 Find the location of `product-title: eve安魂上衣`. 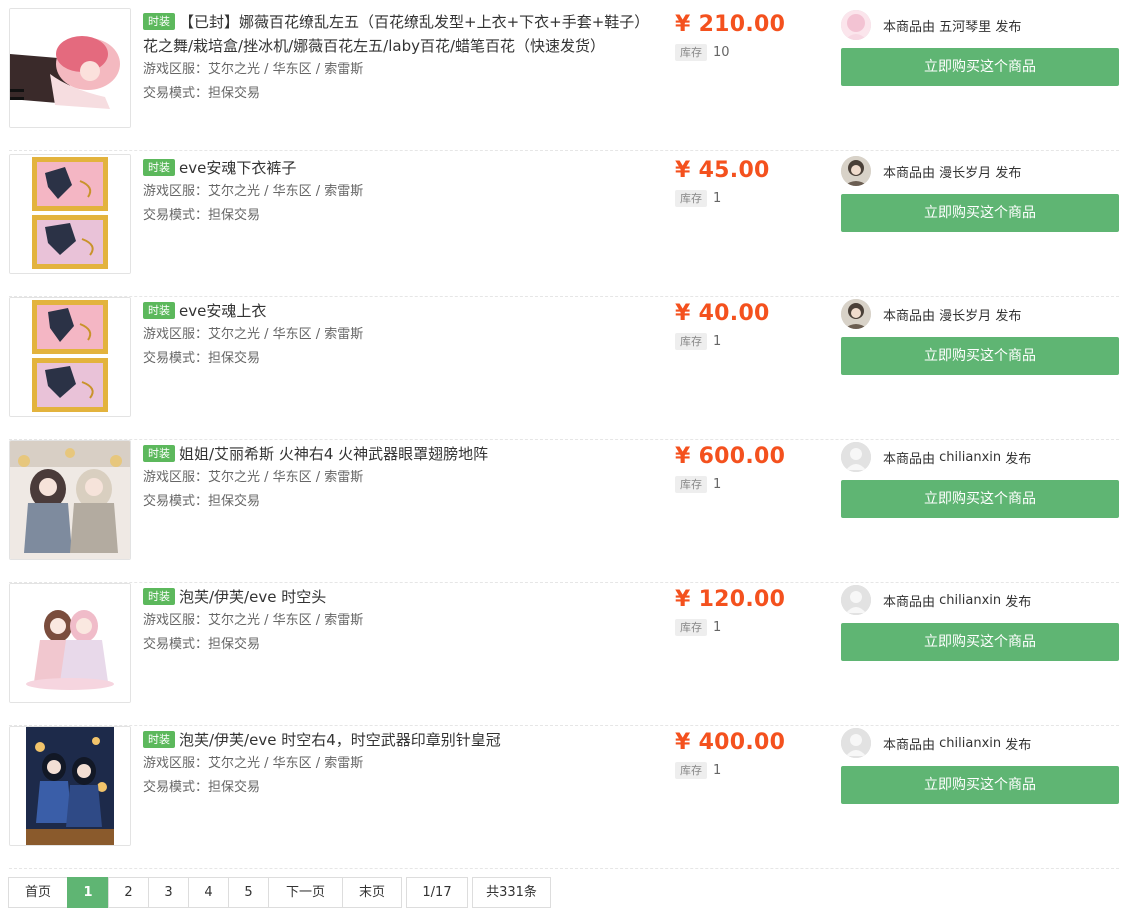

product-title: eve安魂上衣 is located at coordinates (222, 311).